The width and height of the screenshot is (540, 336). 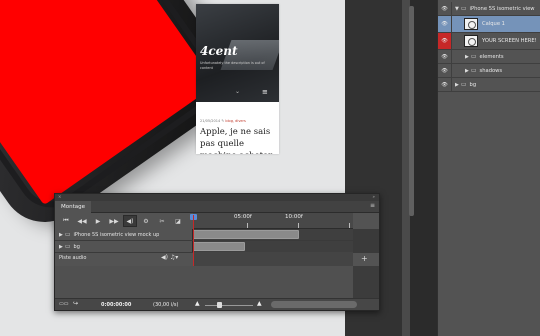 What do you see at coordinates (243, 217) in the screenshot?
I see `ruler-label: 05:00f` at bounding box center [243, 217].